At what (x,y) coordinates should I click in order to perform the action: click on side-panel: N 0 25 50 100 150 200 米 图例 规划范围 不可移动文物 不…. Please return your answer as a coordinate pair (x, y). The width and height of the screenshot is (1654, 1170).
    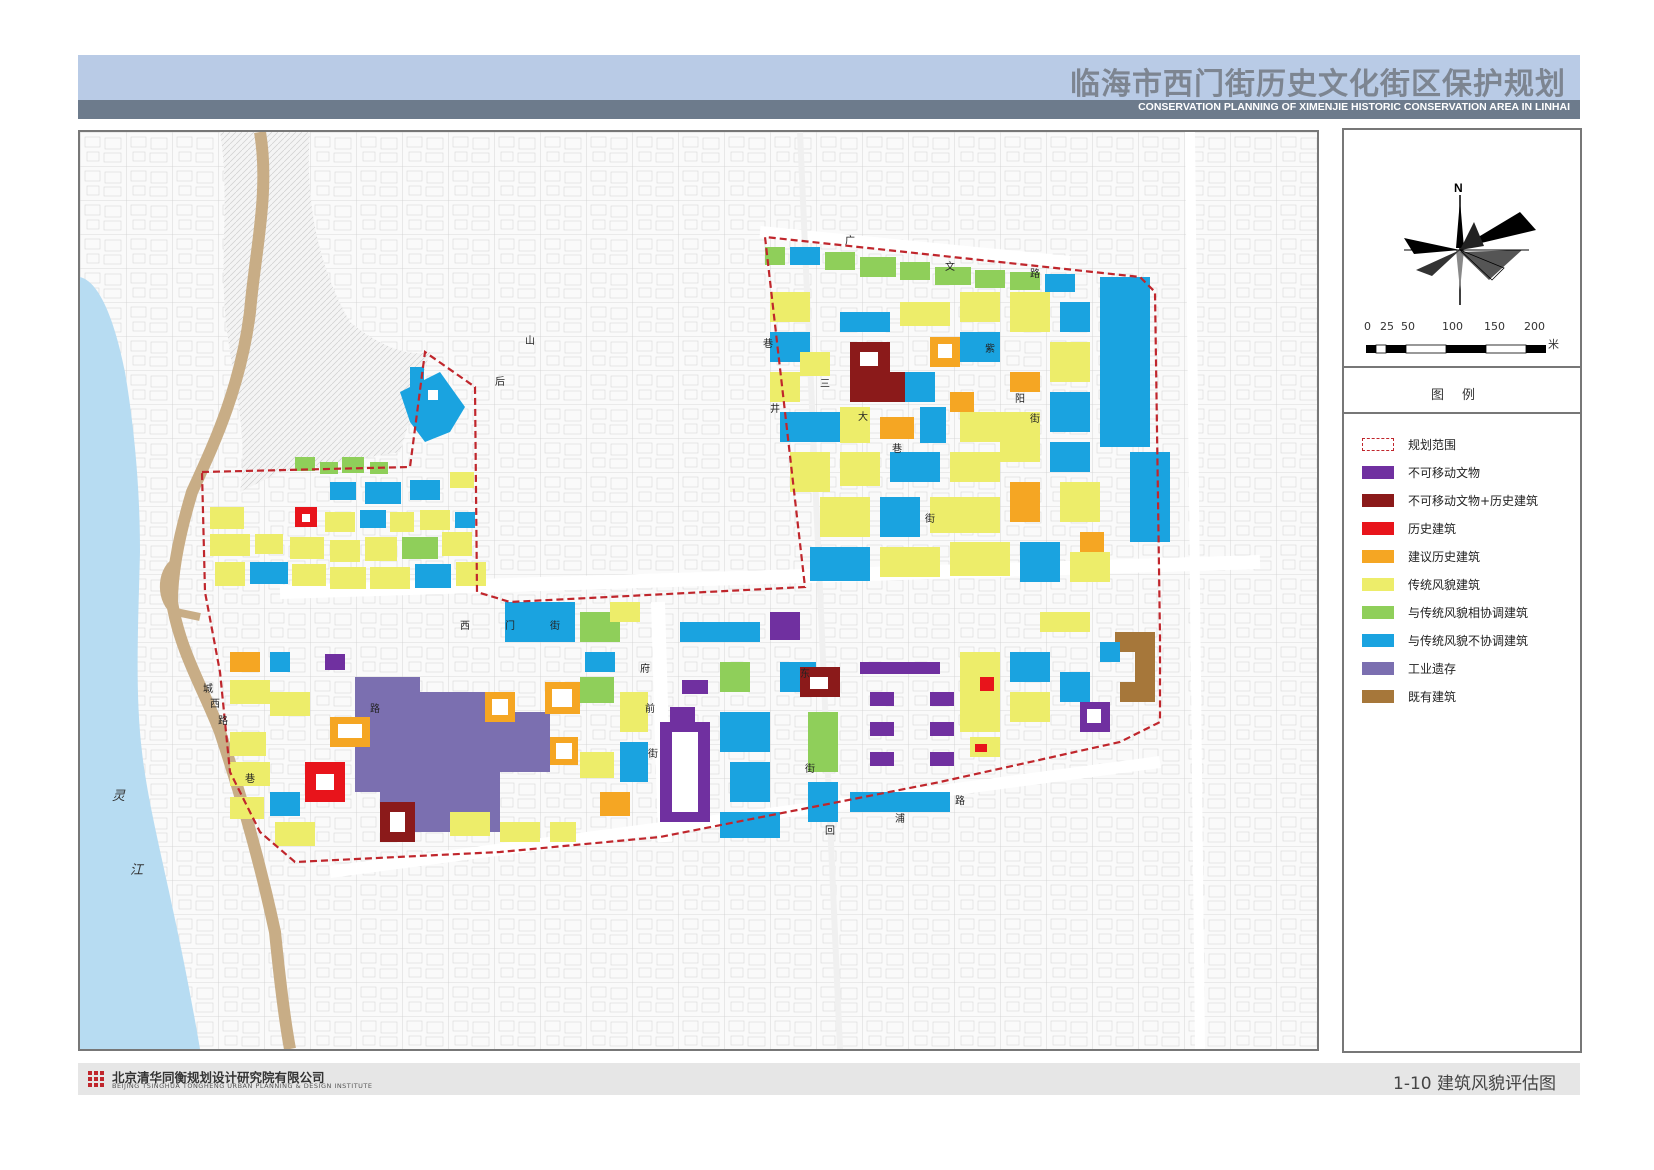
    Looking at the image, I should click on (1462, 590).